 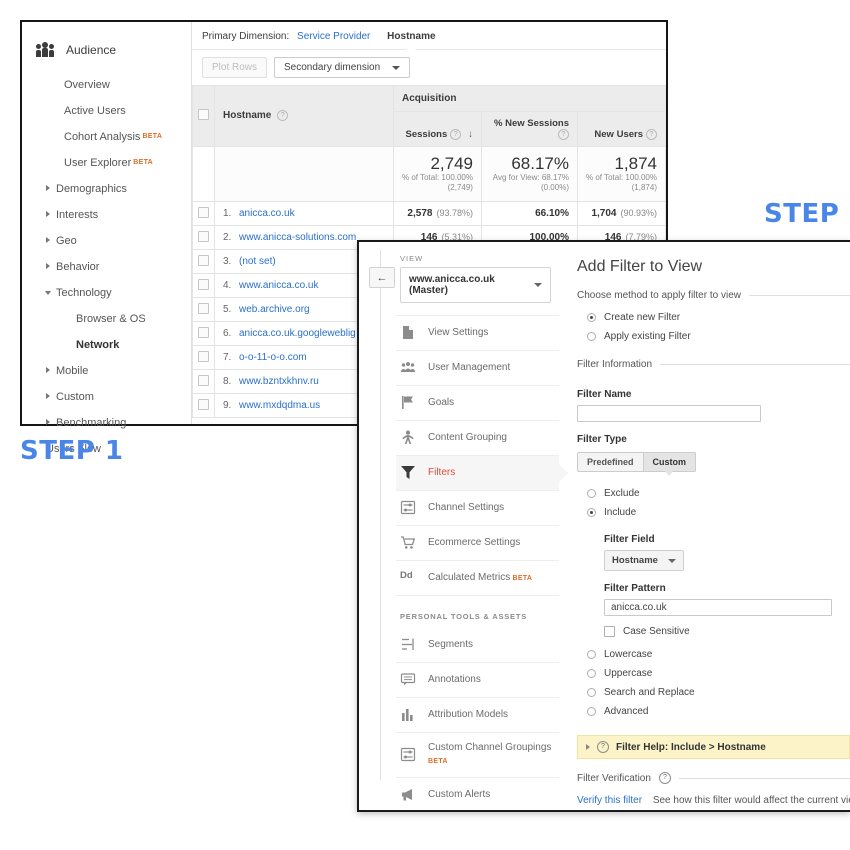 I want to click on back-button: ←, so click(x=382, y=277).